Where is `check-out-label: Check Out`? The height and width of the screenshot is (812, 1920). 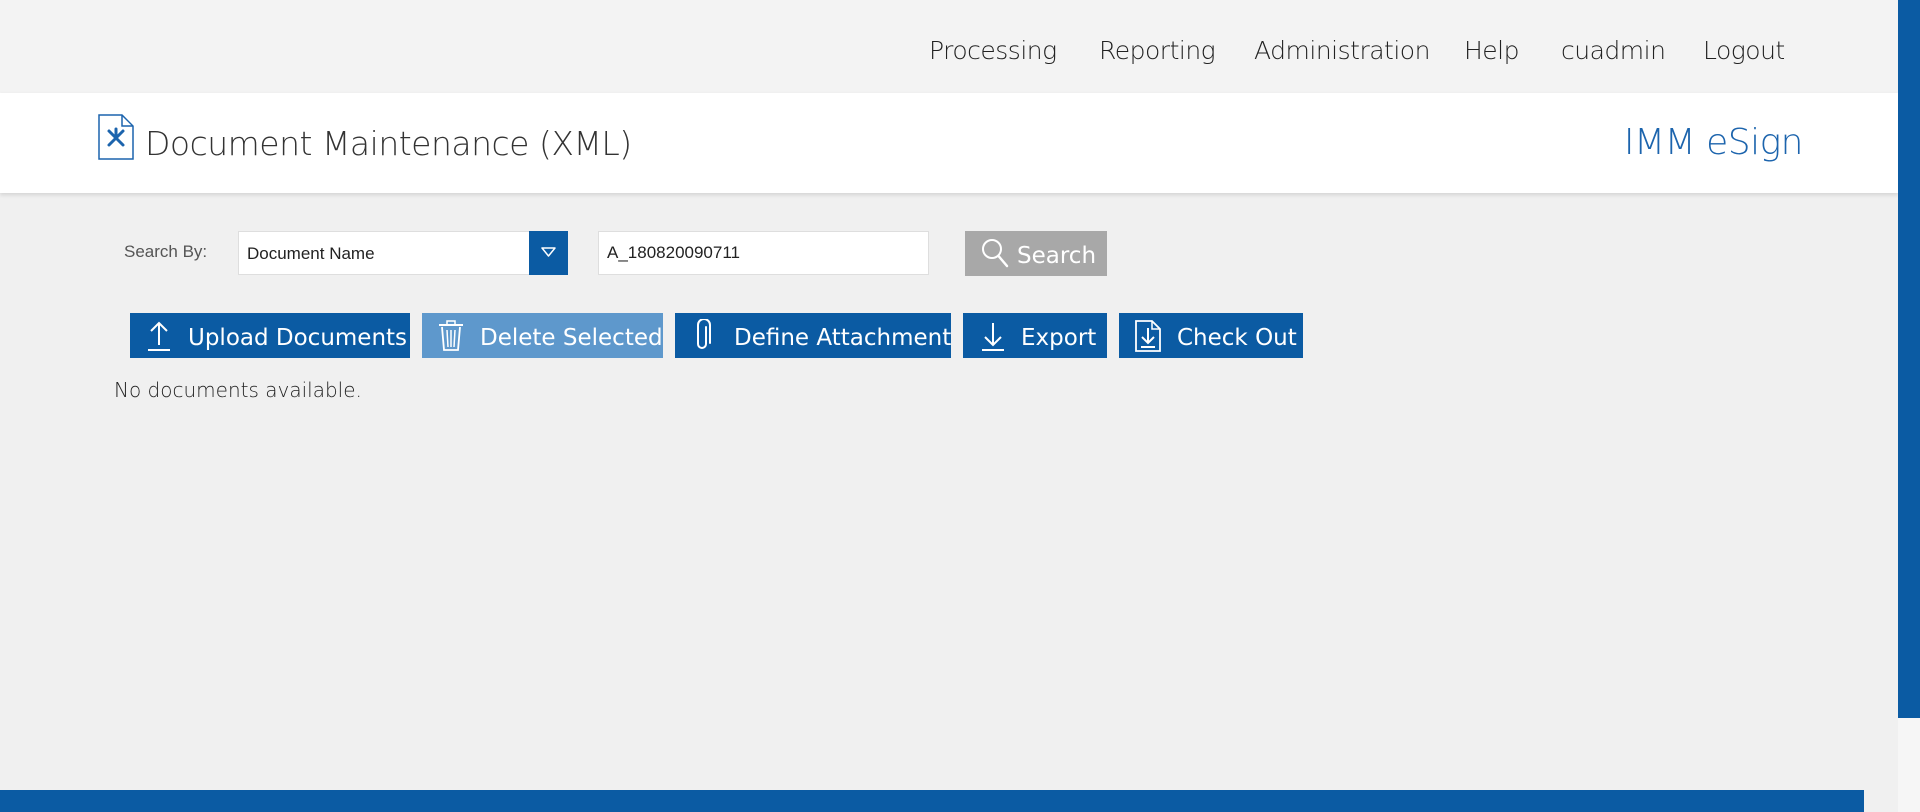
check-out-label: Check Out is located at coordinates (1237, 338).